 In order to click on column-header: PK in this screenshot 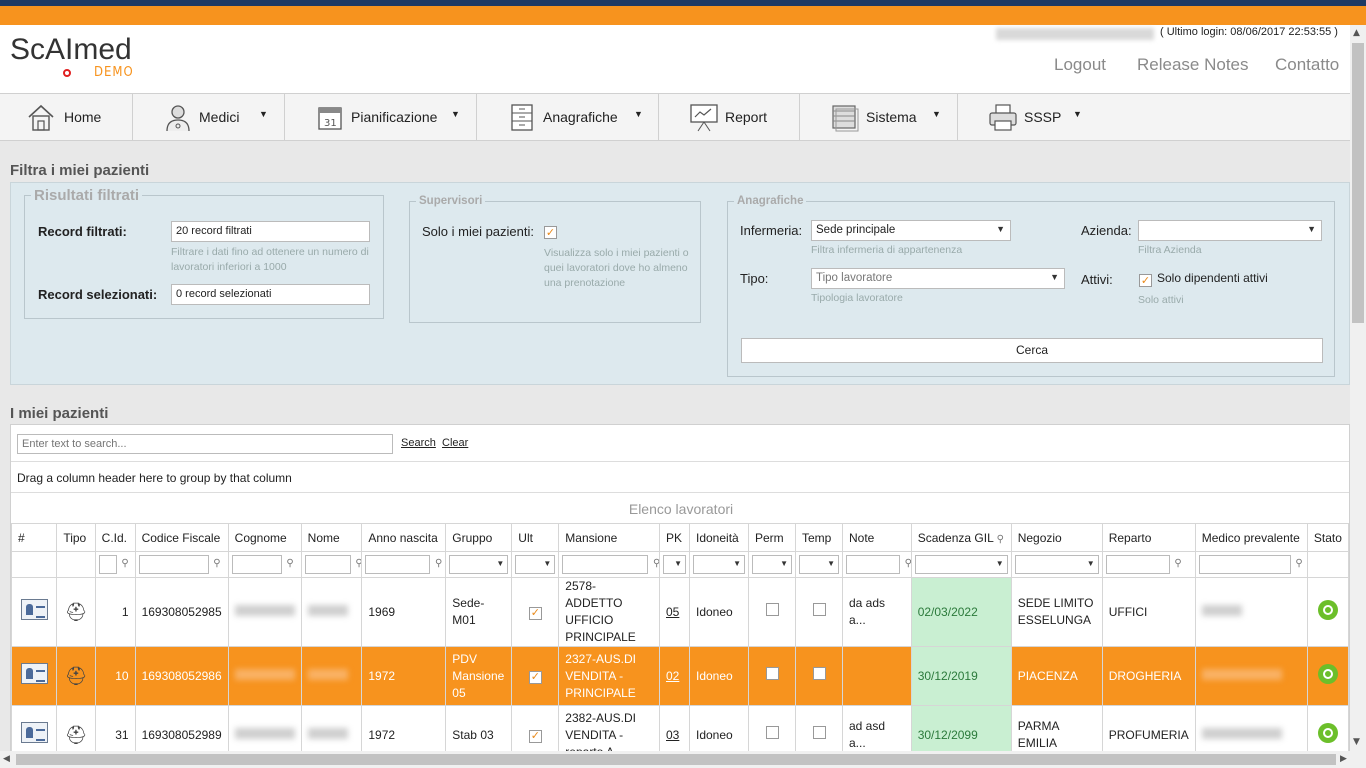, I will do `click(674, 537)`.